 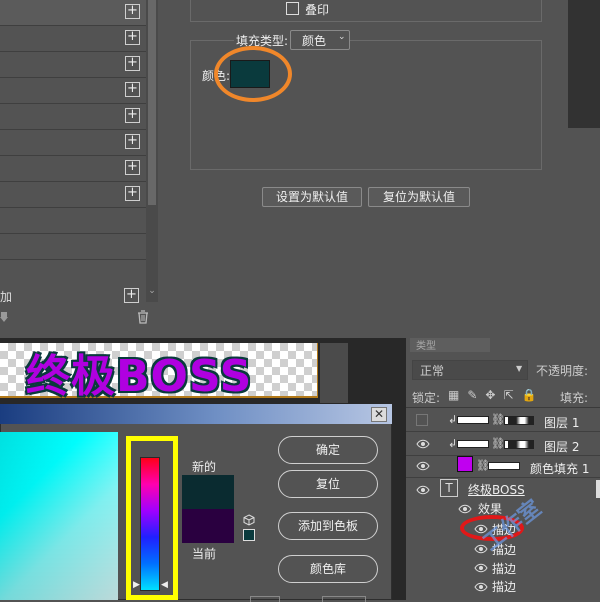 What do you see at coordinates (366, 11) in the screenshot?
I see `overprint-group` at bounding box center [366, 11].